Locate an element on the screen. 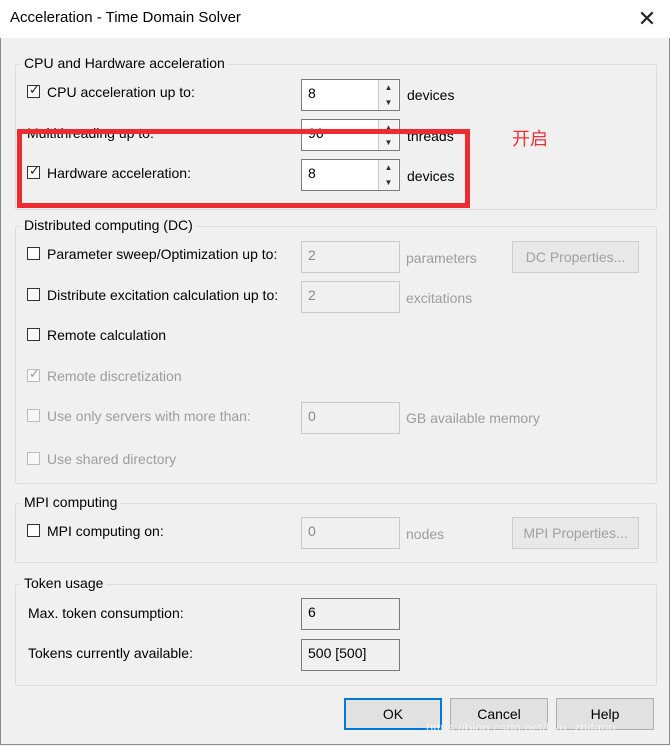  remote-discretization-checkbox: ✓ is located at coordinates (33, 374).